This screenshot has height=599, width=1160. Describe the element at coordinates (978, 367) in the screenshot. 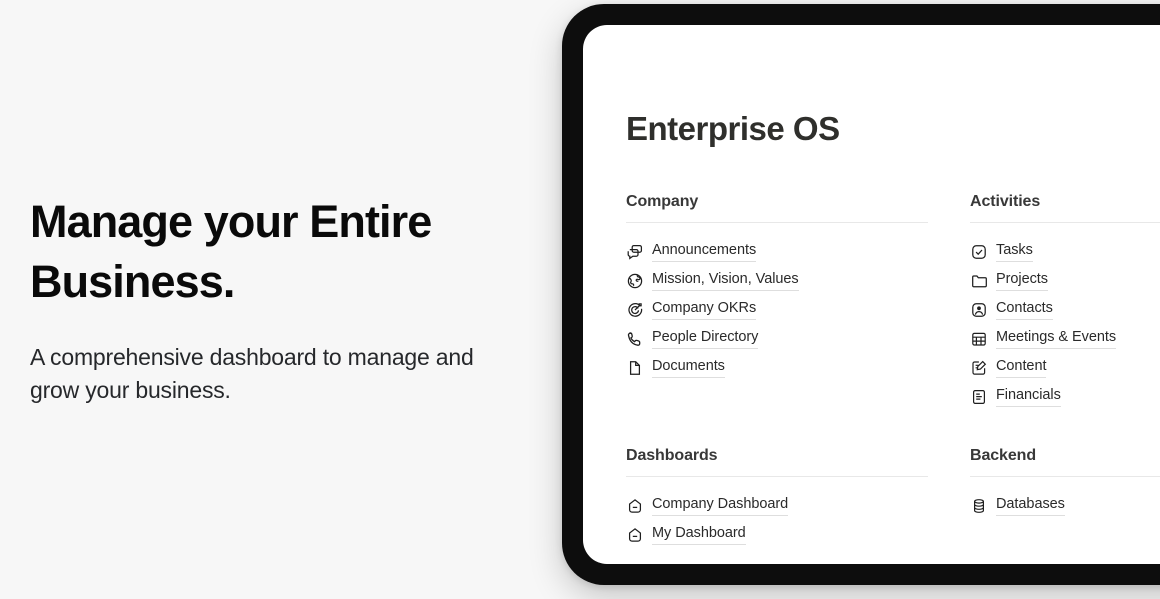

I see `edit-document-icon` at that location.